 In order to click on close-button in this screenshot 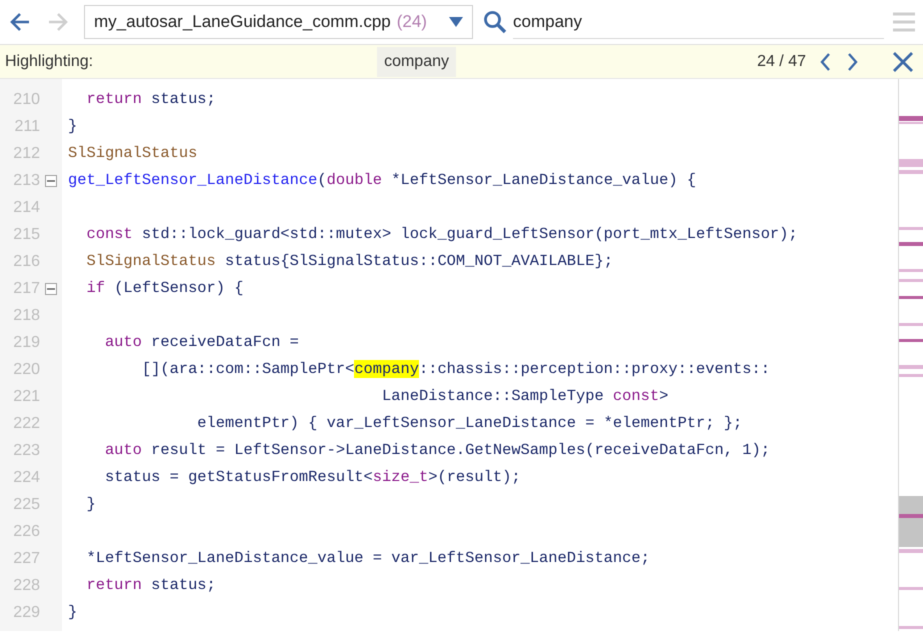, I will do `click(903, 61)`.